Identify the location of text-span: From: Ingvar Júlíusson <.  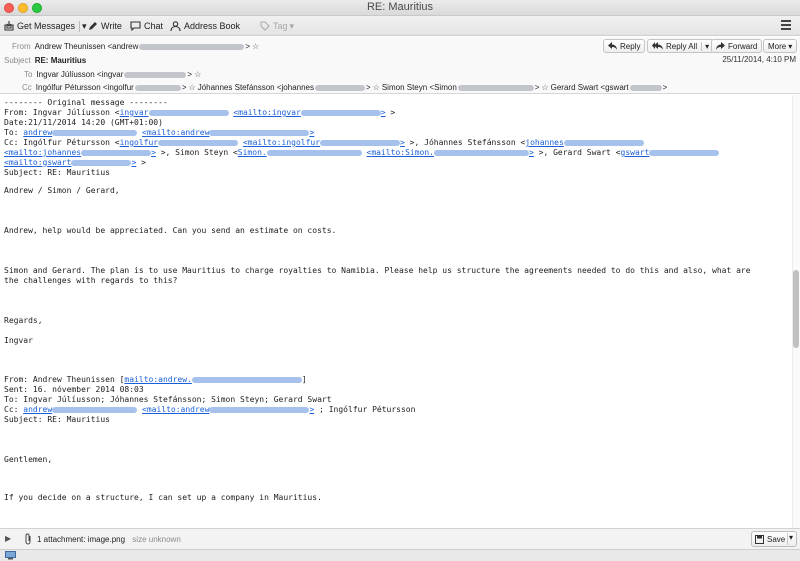
(62, 112).